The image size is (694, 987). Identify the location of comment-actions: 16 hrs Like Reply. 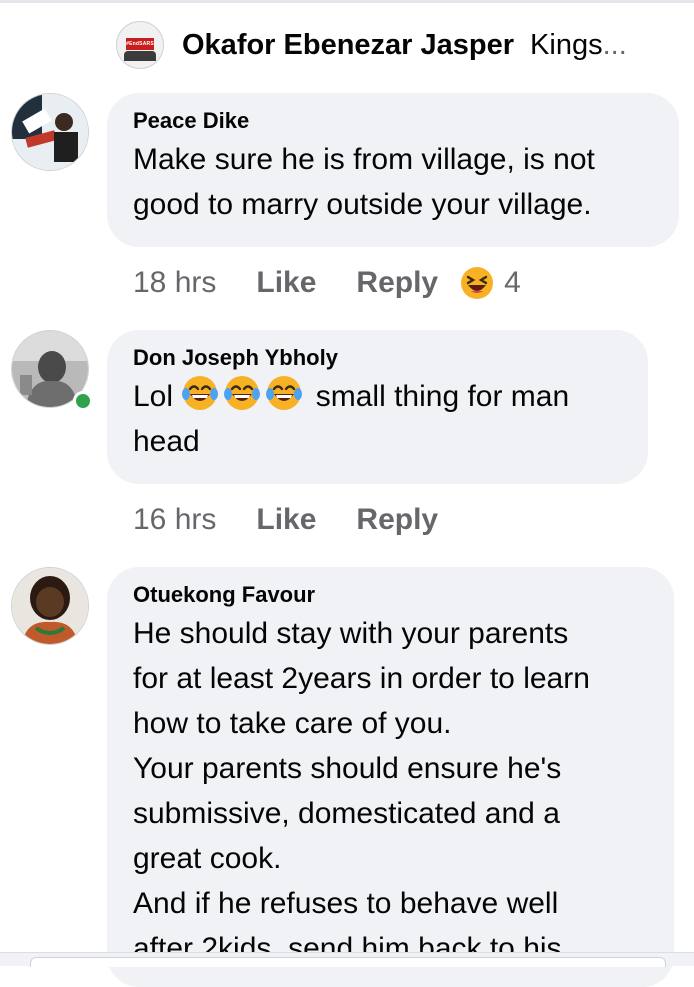
(305, 520).